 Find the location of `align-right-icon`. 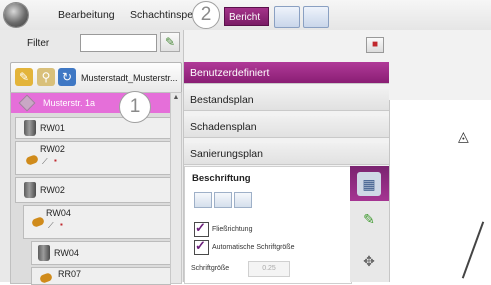

align-right-icon is located at coordinates (243, 200).